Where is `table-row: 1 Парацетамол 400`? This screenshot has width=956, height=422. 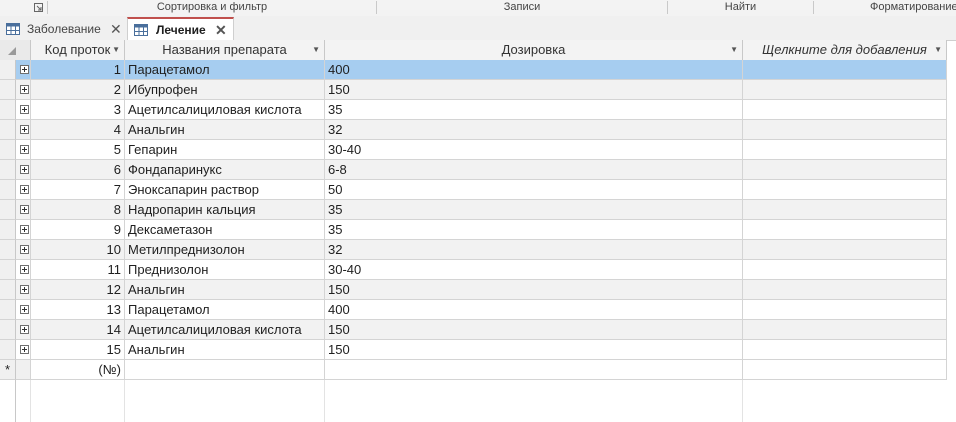
table-row: 1 Парацетамол 400 is located at coordinates (473, 70).